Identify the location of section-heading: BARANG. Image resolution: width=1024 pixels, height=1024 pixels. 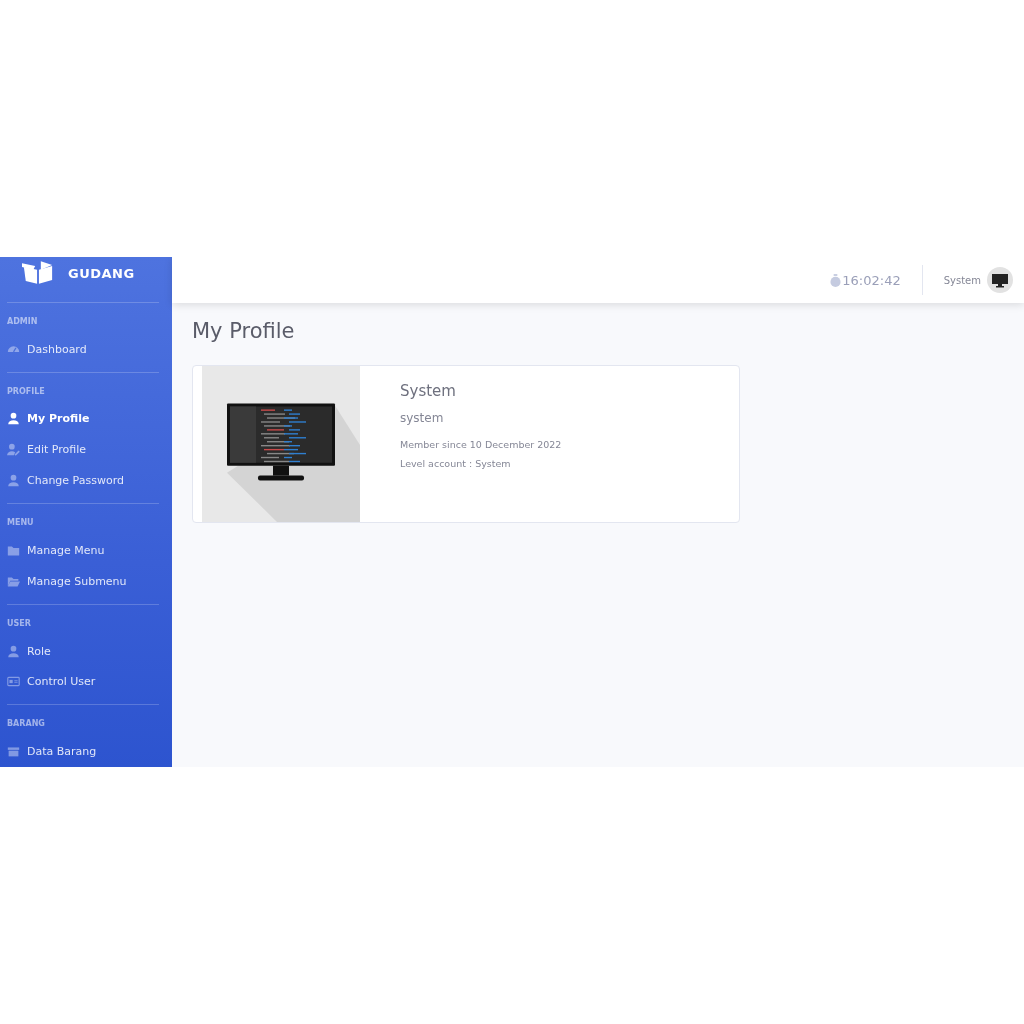
(26, 724).